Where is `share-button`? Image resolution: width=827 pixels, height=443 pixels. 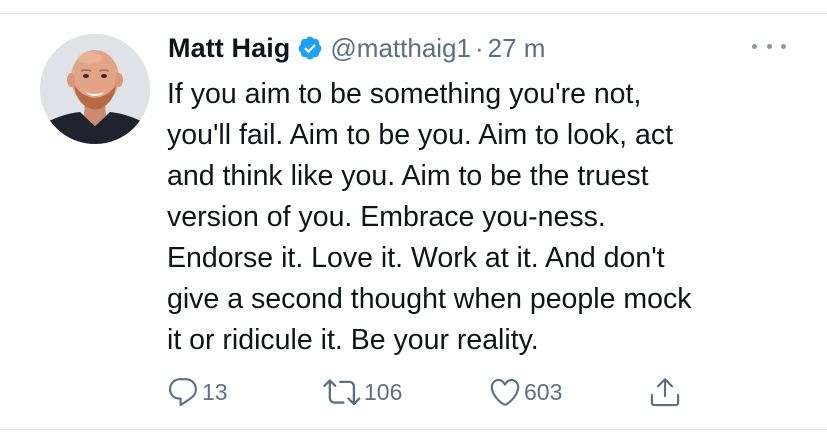
share-button is located at coordinates (665, 392).